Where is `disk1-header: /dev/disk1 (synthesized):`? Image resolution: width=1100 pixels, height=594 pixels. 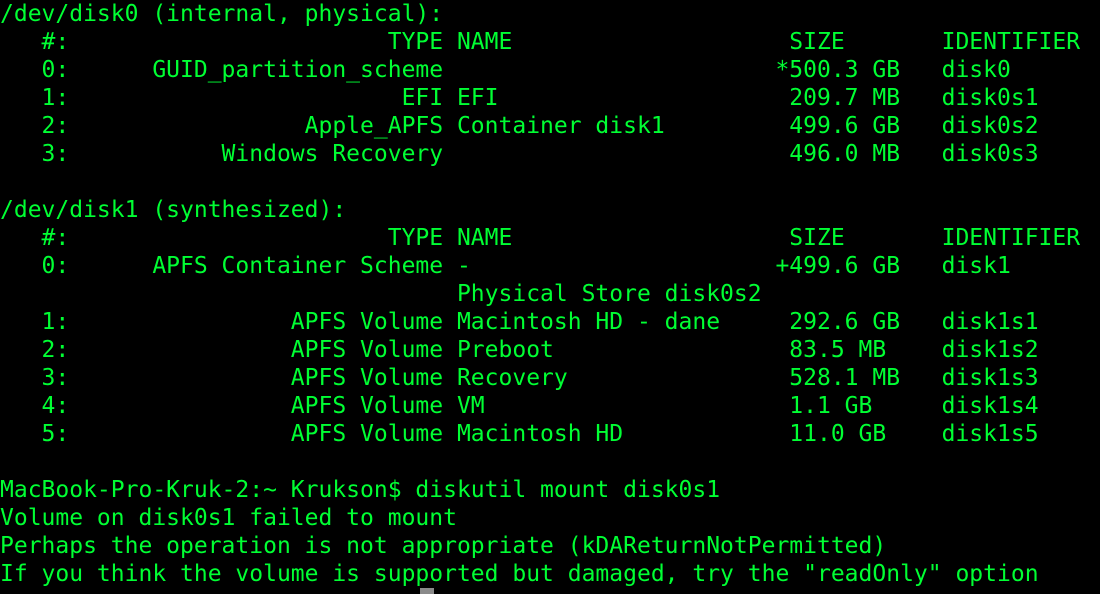 disk1-header: /dev/disk1 (synthesized): is located at coordinates (173, 210).